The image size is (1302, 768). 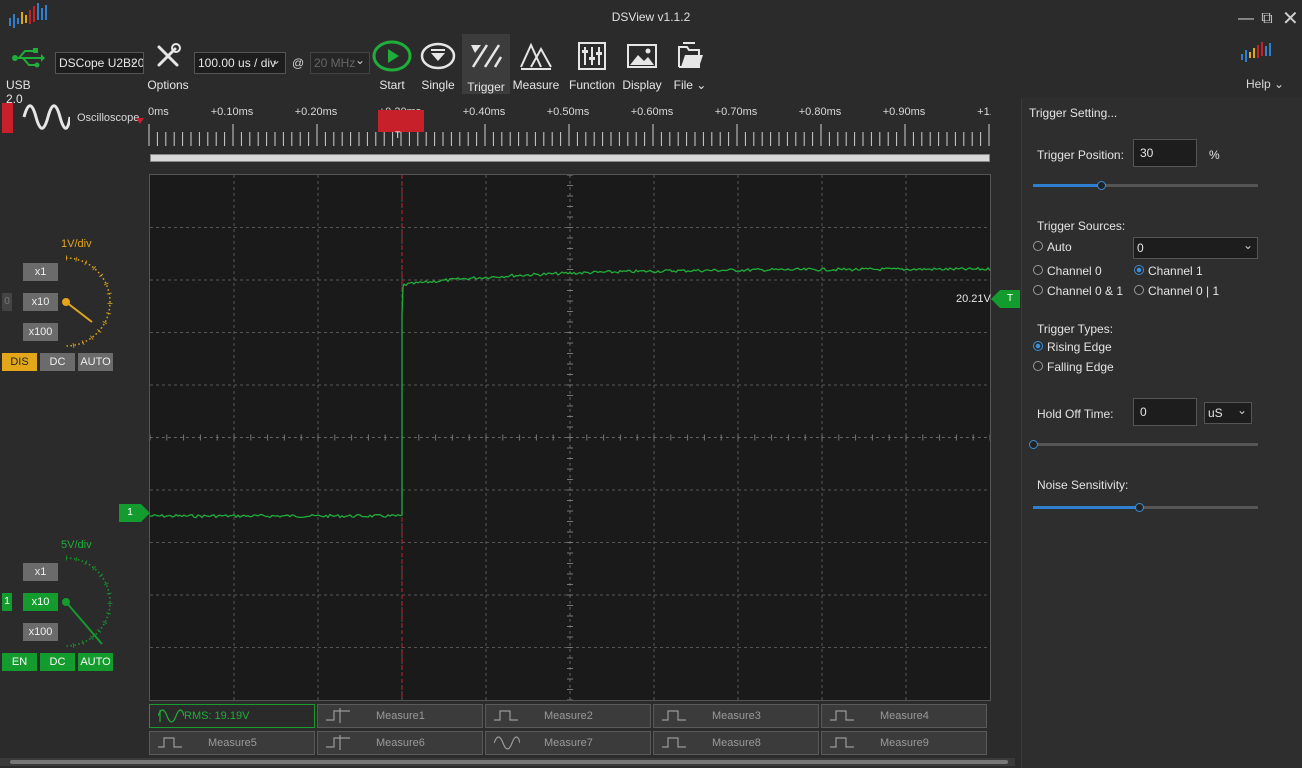 I want to click on ch0-x100-button: x100, so click(x=40, y=332).